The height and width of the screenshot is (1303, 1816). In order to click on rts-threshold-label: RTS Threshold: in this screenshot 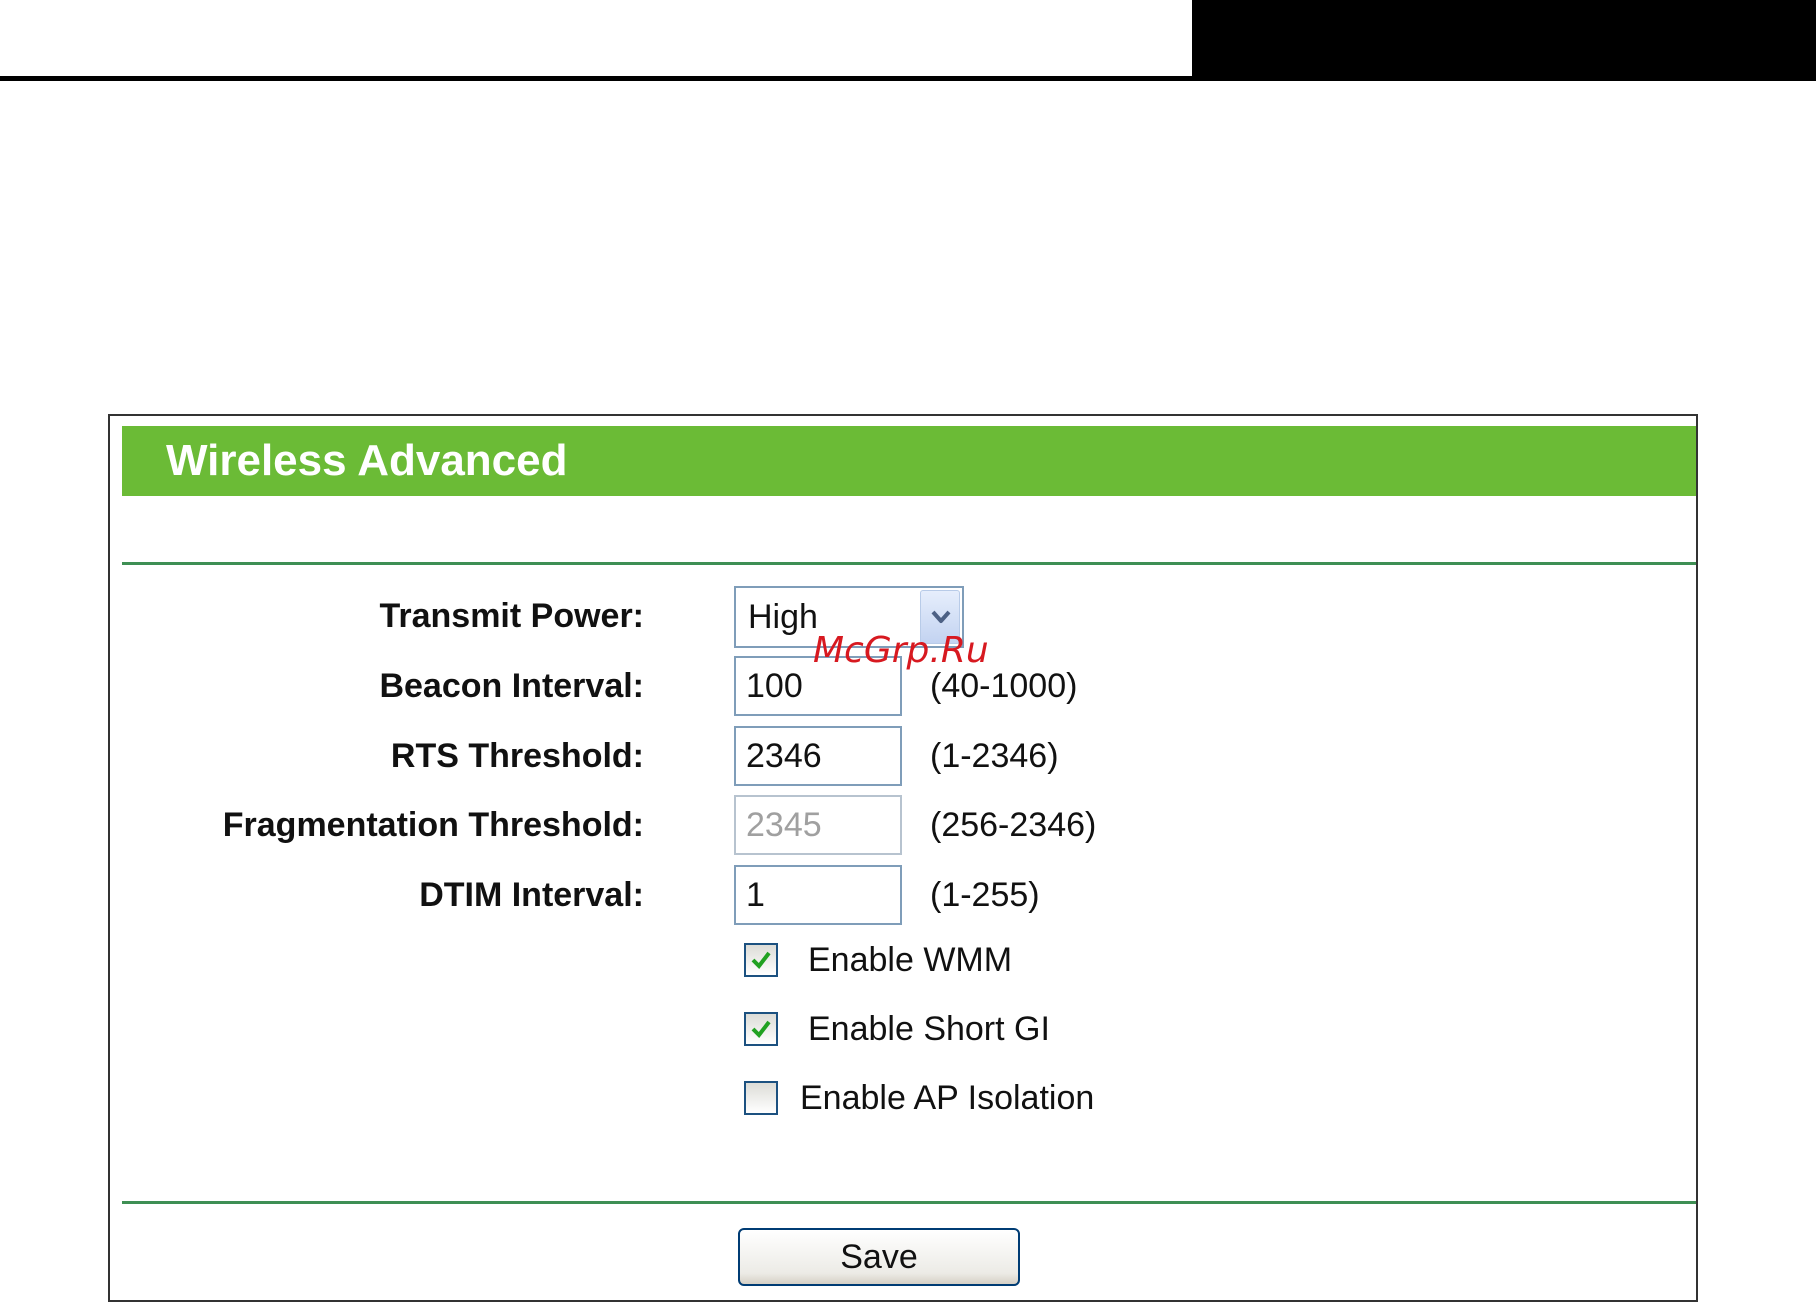, I will do `click(517, 756)`.